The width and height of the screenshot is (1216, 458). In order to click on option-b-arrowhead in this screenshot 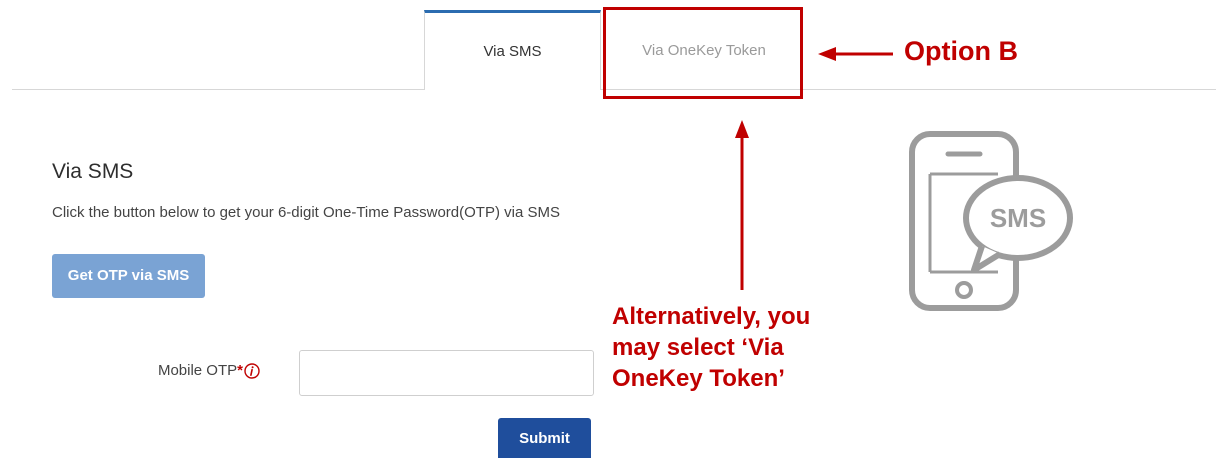, I will do `click(827, 54)`.